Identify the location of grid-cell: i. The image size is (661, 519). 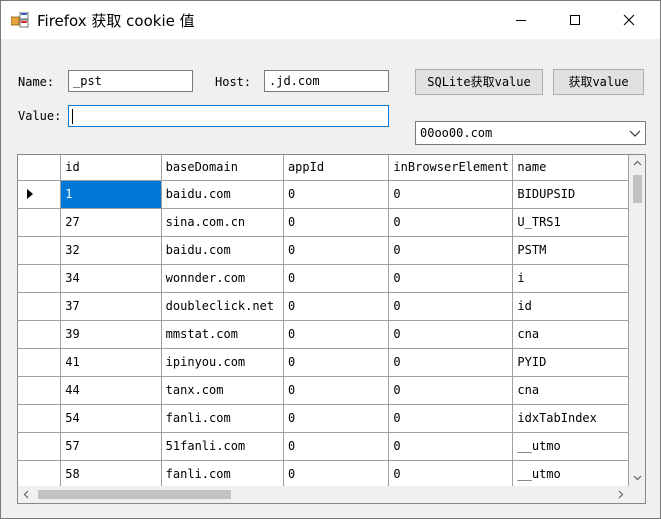
(570, 278).